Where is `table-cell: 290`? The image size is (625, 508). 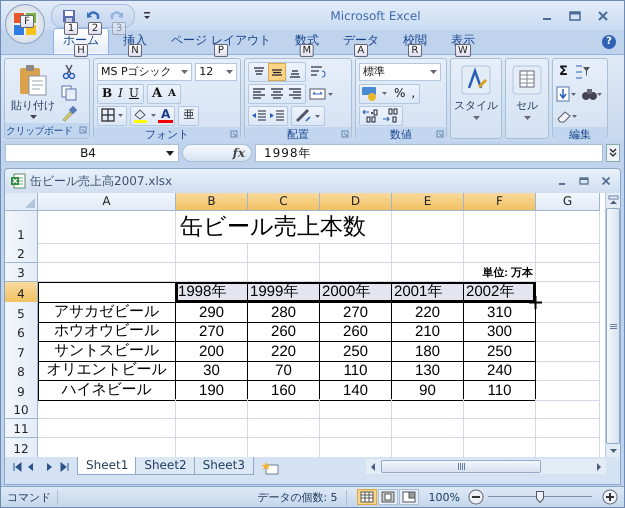
table-cell: 290 is located at coordinates (212, 312).